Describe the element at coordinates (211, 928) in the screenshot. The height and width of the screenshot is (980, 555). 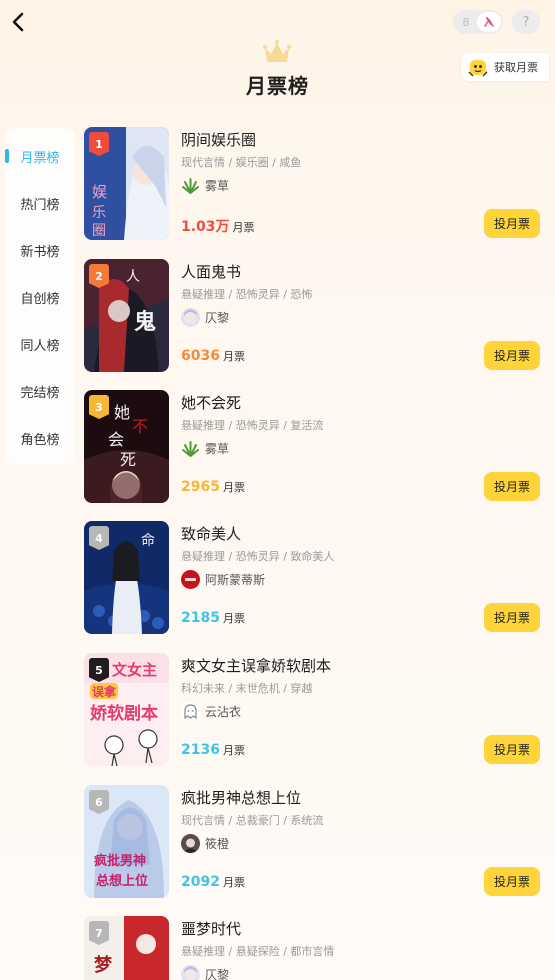
I see `book-title: 噩梦时代` at that location.